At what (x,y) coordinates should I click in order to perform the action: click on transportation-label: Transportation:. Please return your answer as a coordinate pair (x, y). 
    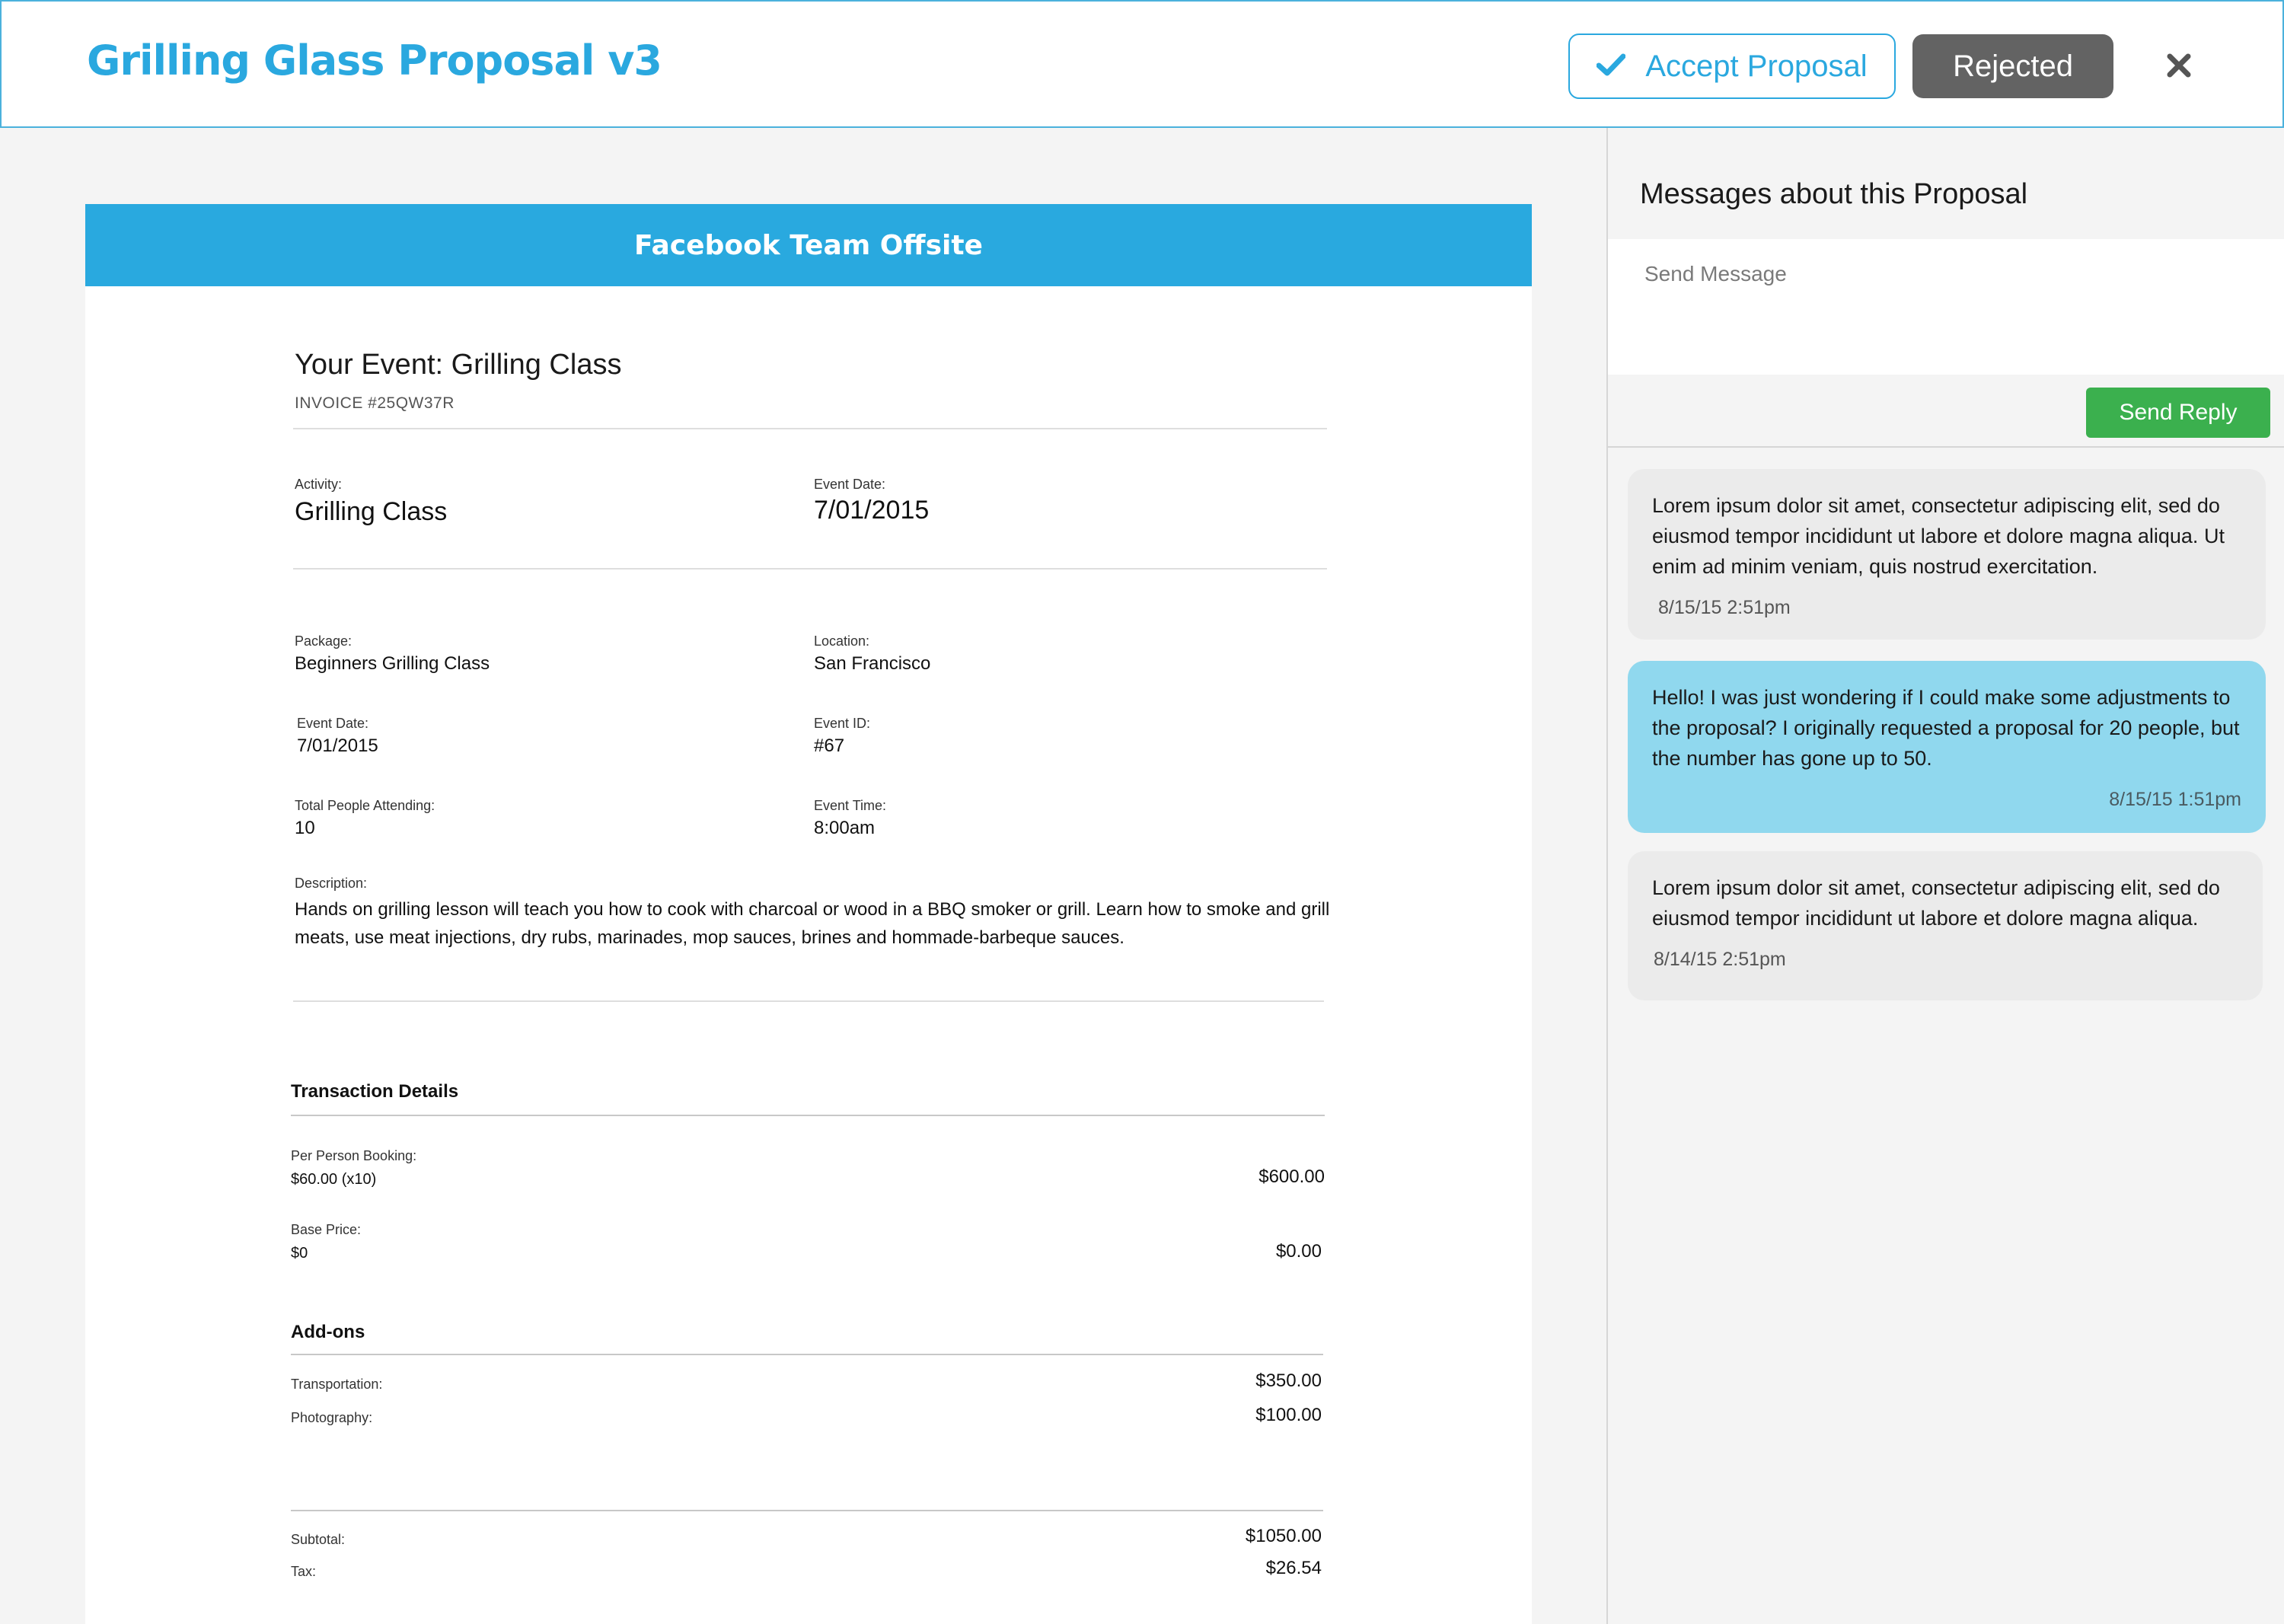
    Looking at the image, I should click on (337, 1384).